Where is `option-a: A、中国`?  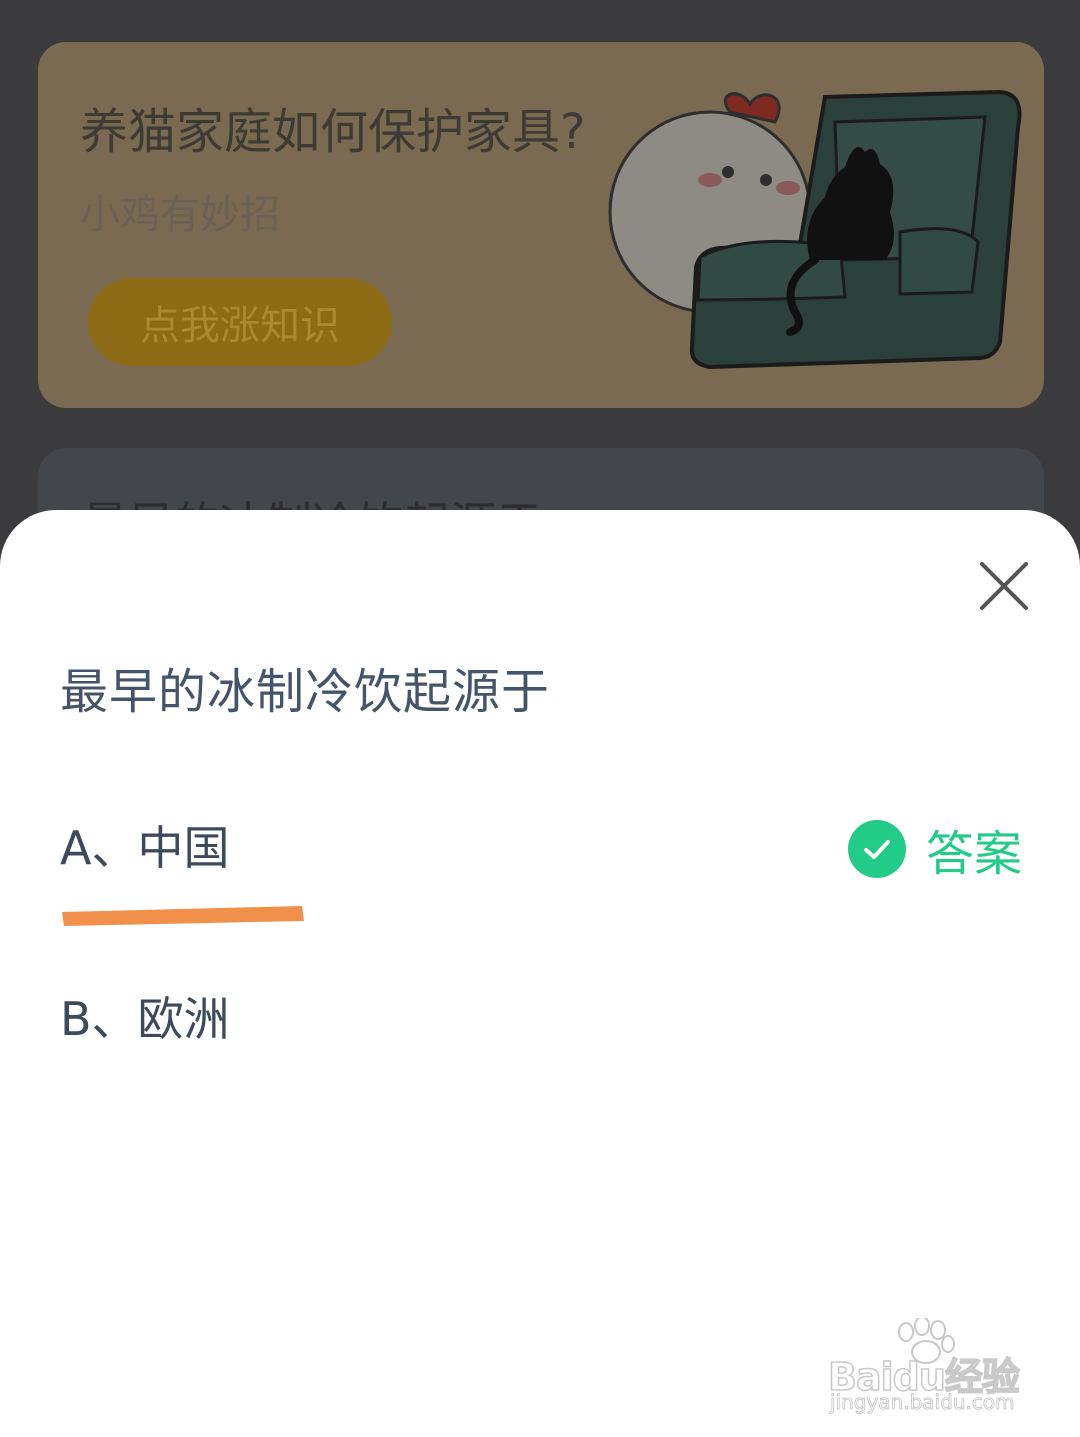 option-a: A、中国 is located at coordinates (144, 845).